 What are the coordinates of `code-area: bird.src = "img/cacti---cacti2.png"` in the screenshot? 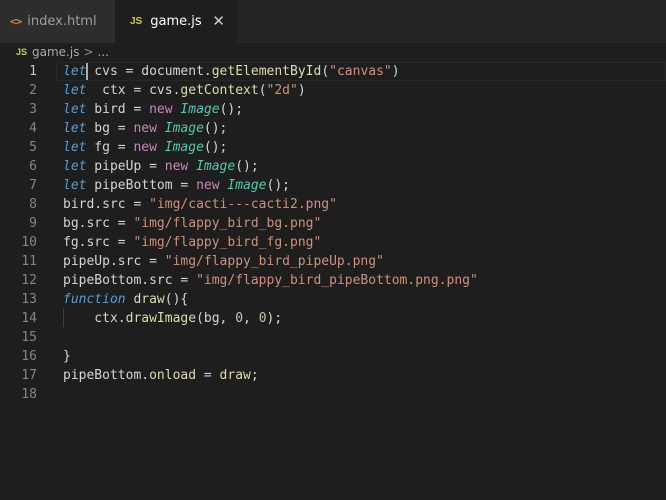 It's located at (361, 204).